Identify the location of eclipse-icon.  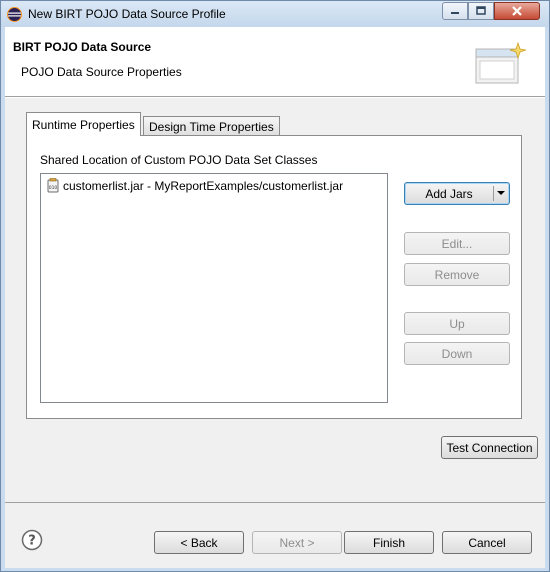
(14, 14).